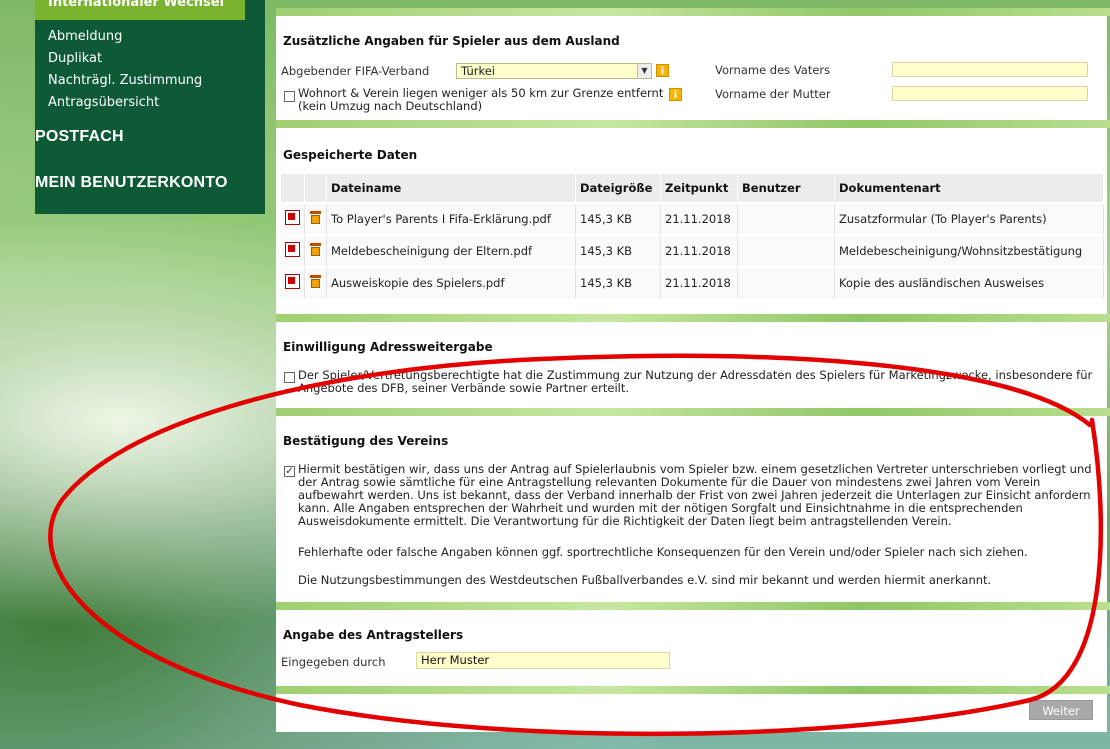 The width and height of the screenshot is (1110, 749). What do you see at coordinates (333, 662) in the screenshot?
I see `antragsteller-label: Eingegeben durch` at bounding box center [333, 662].